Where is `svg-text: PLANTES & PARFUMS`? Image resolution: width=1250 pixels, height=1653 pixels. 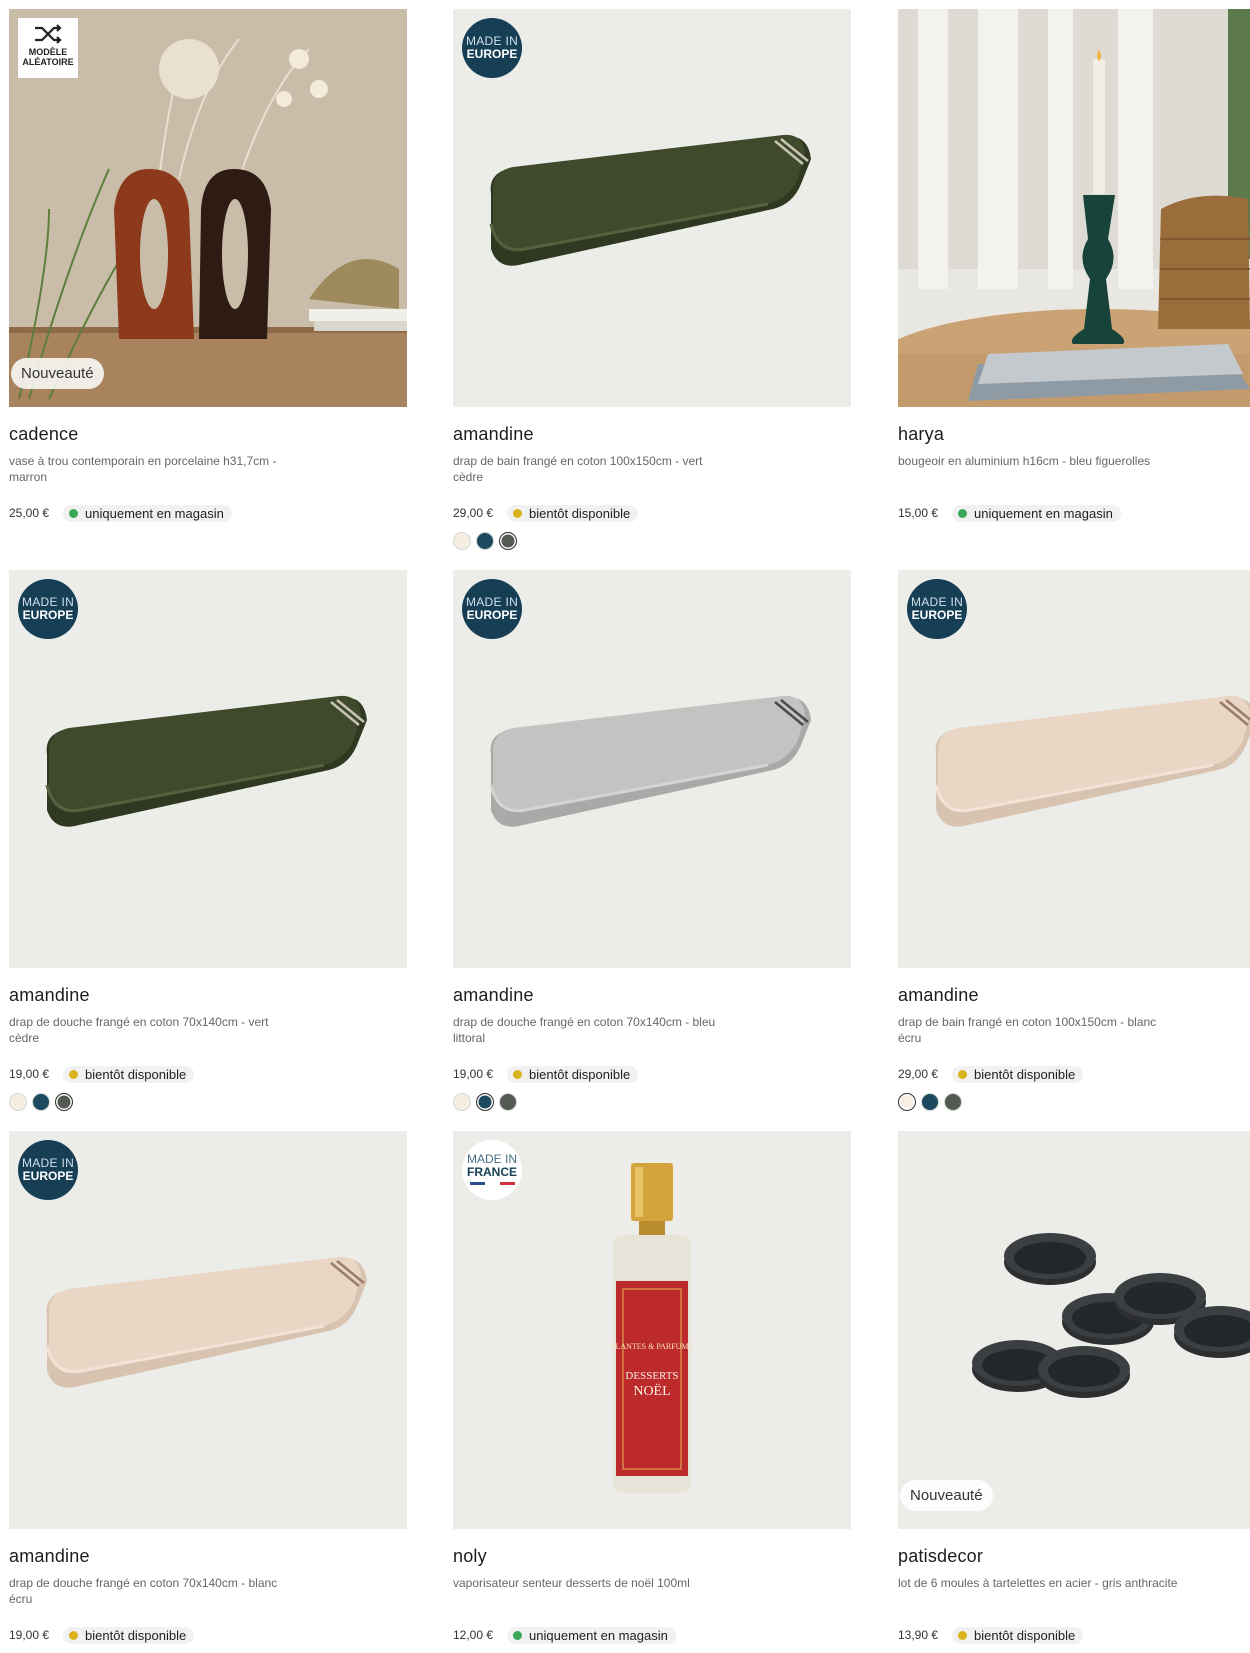 svg-text: PLANTES & PARFUMS is located at coordinates (652, 1346).